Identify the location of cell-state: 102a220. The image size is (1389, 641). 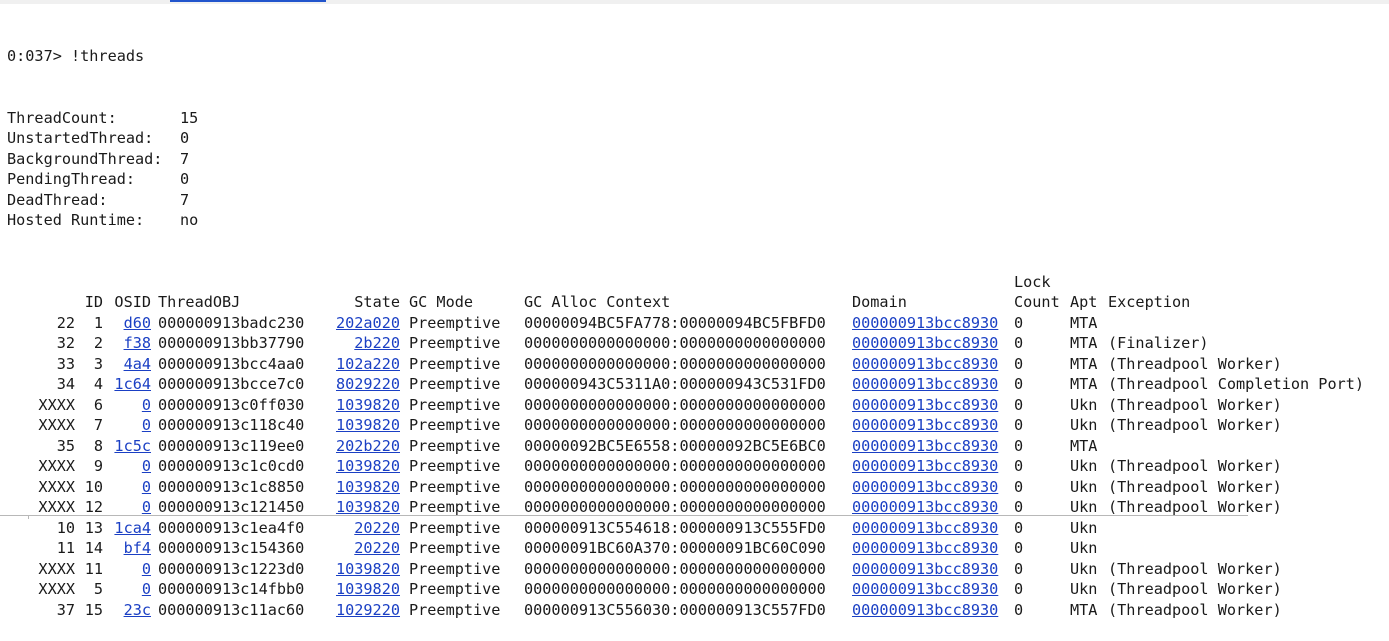
(364, 364).